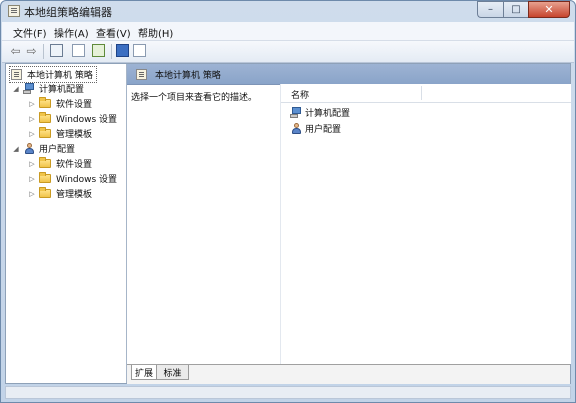  Describe the element at coordinates (421, 93) in the screenshot. I see `column-divider` at that location.